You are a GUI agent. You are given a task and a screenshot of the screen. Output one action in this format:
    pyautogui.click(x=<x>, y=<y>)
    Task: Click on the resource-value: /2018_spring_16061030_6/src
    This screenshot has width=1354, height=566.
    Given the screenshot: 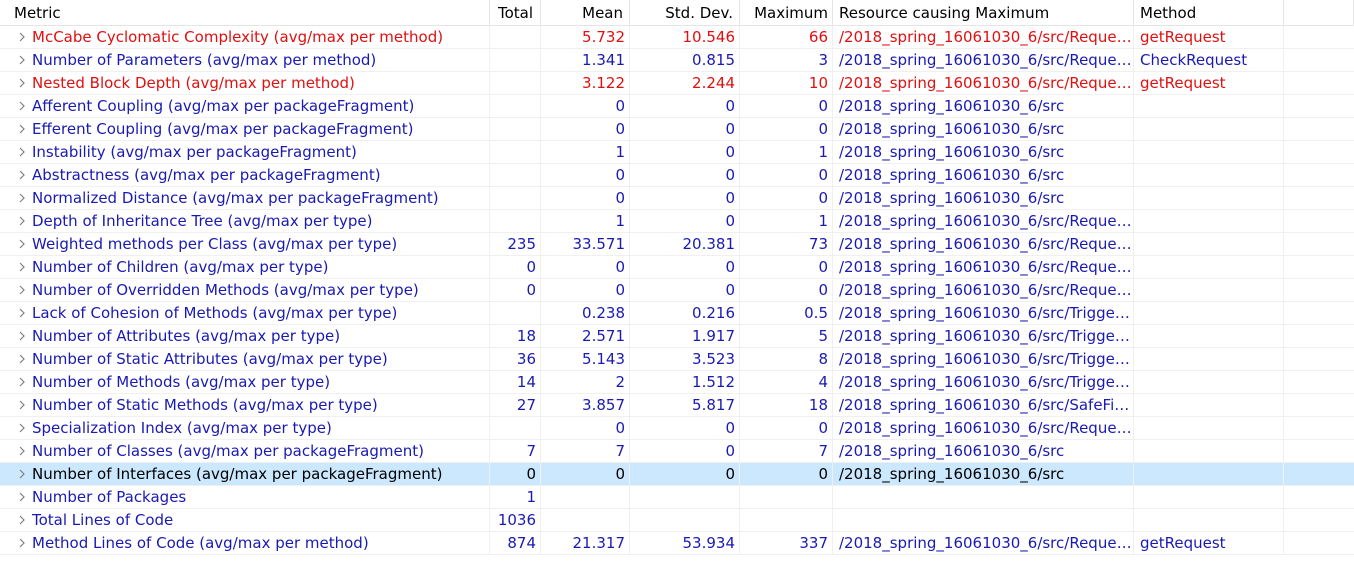 What is the action you would take?
    pyautogui.click(x=952, y=198)
    